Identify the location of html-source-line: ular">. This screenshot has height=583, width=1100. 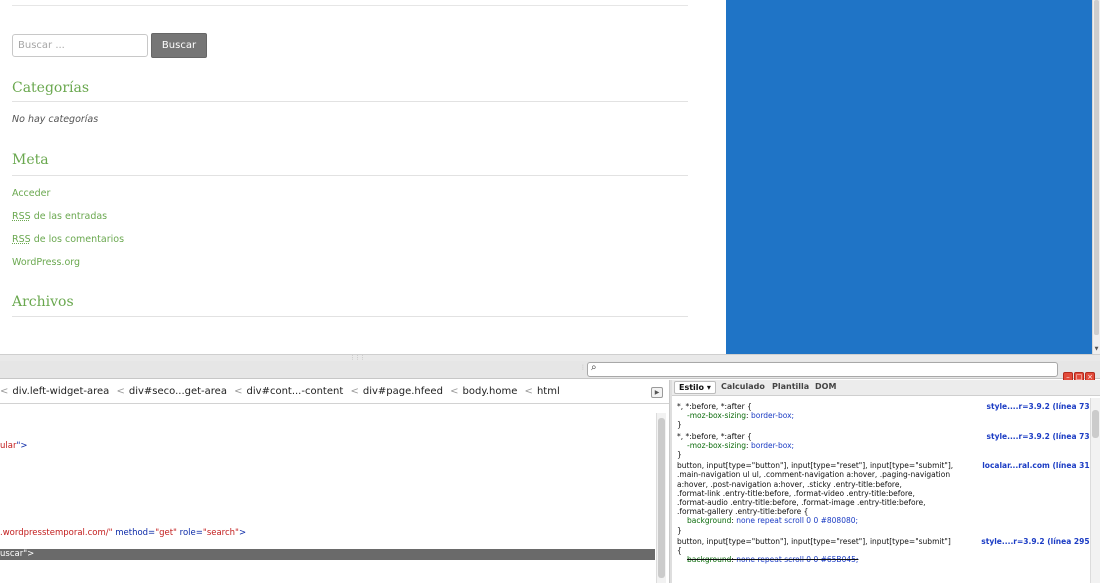
(14, 446).